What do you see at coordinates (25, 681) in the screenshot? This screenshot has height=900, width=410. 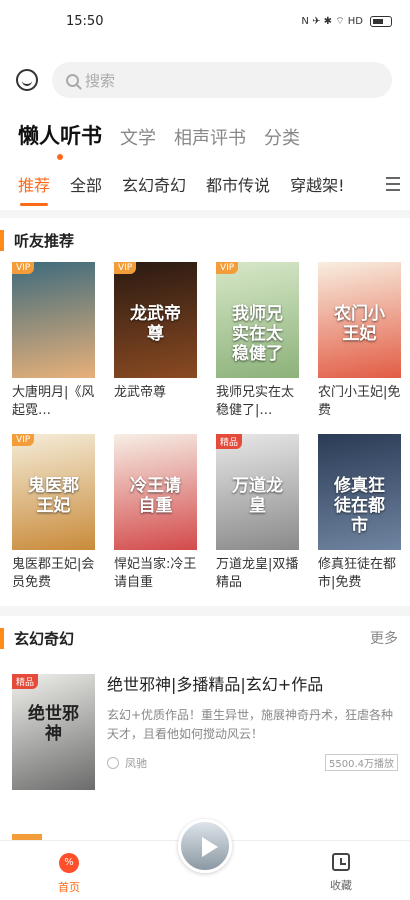 I see `premium-badge: 精品` at bounding box center [25, 681].